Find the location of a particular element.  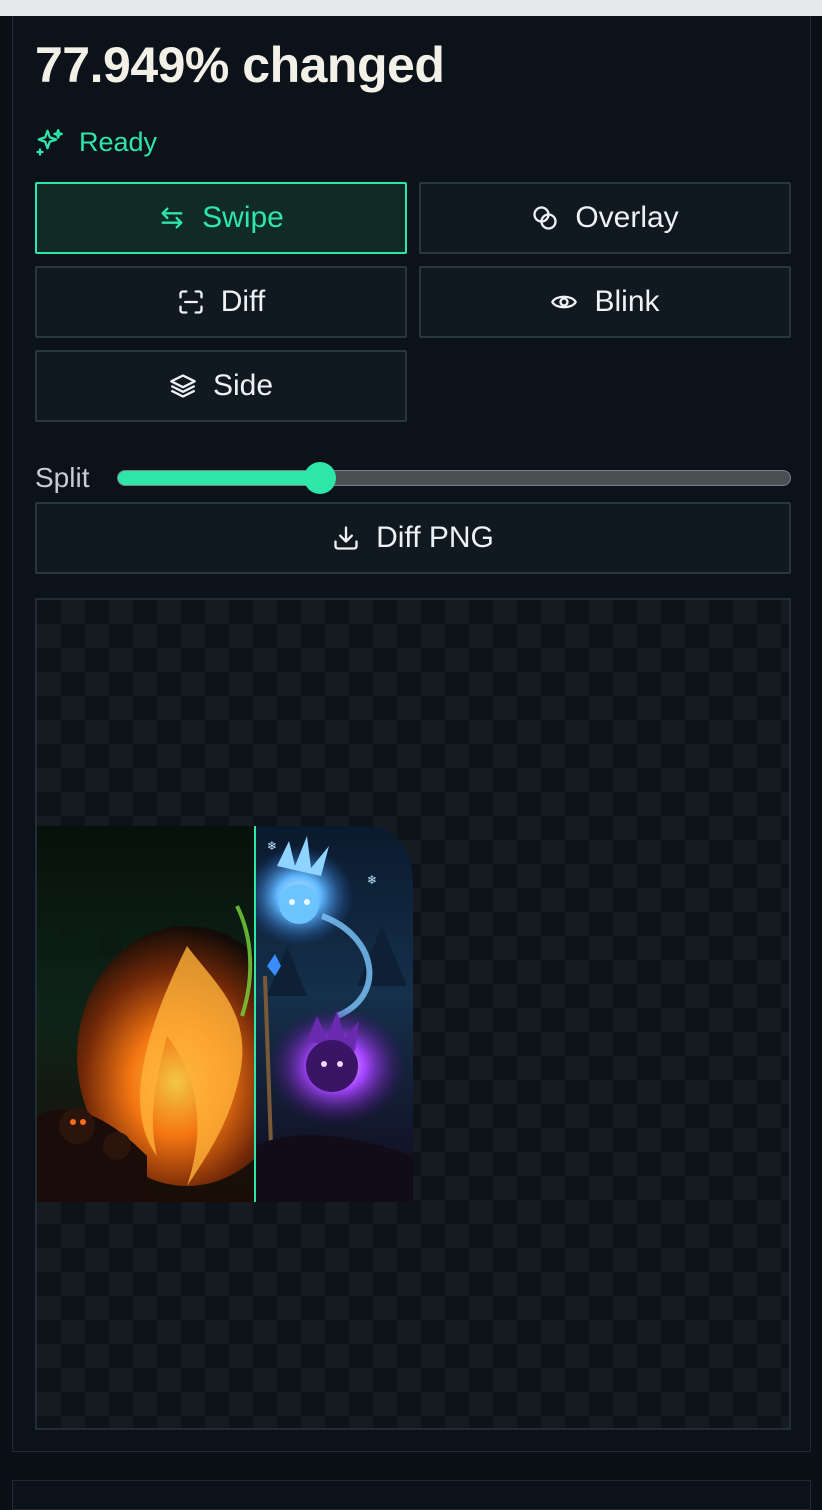

swap-arrows-icon is located at coordinates (172, 218).